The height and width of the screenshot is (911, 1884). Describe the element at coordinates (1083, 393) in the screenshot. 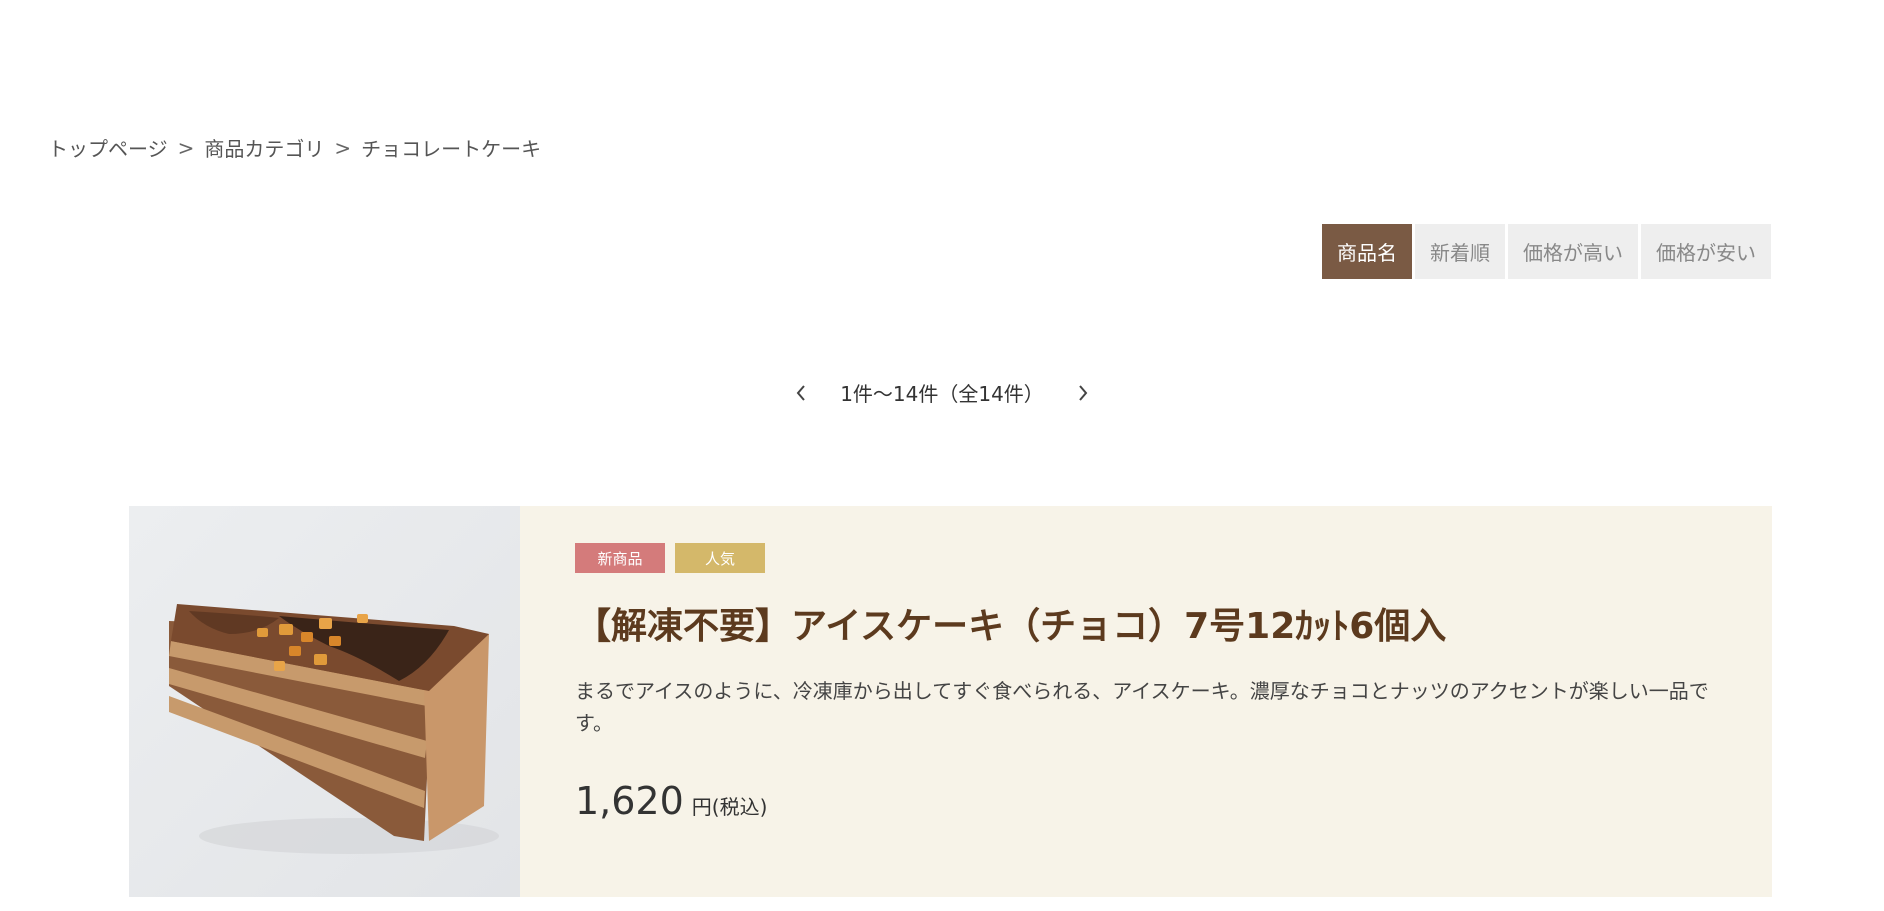

I see `chevron-right-icon` at that location.